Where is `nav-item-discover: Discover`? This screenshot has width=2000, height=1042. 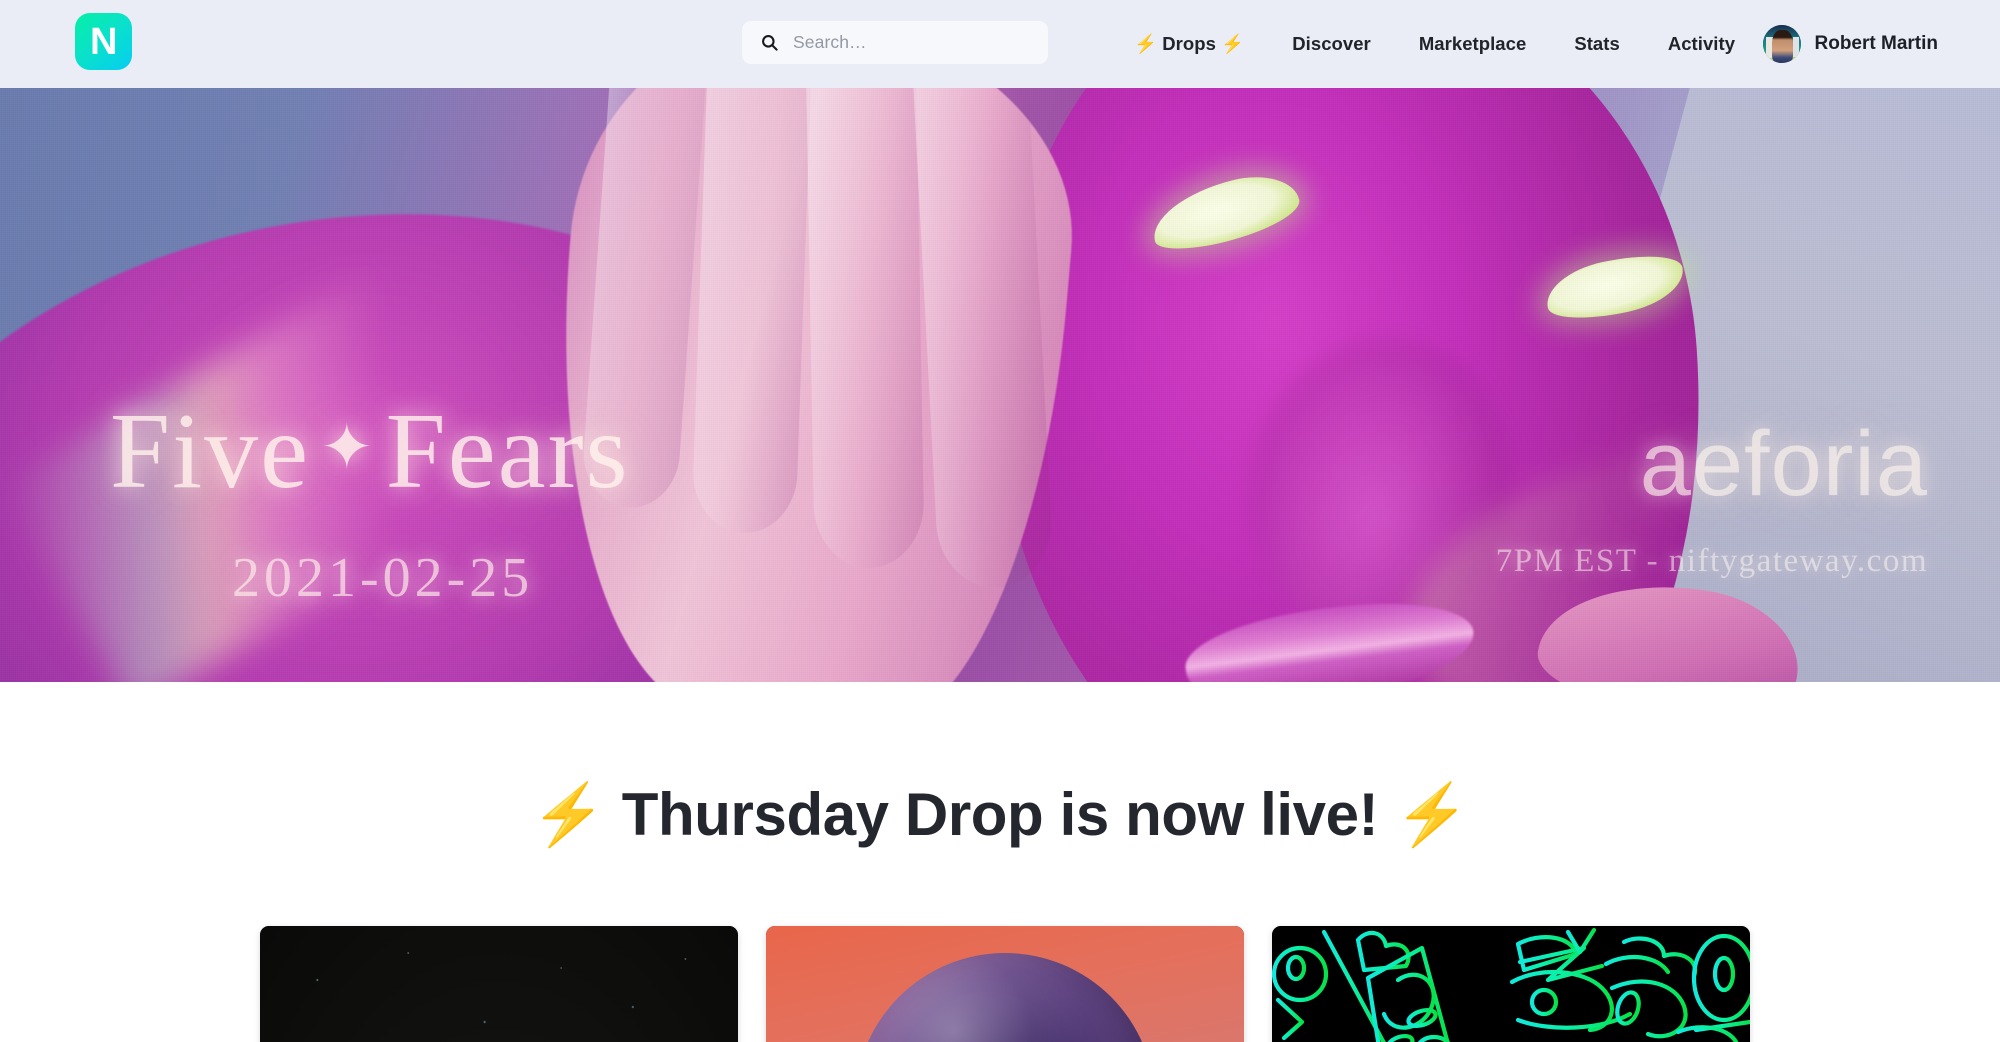
nav-item-discover: Discover is located at coordinates (1331, 44).